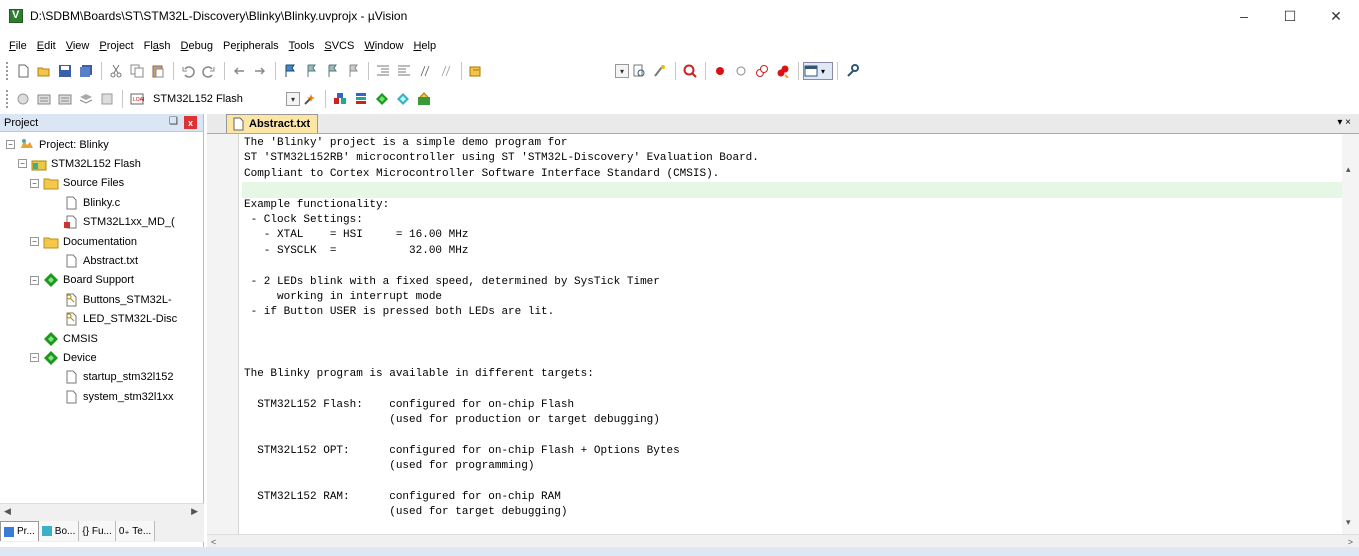  Describe the element at coordinates (239, 71) in the screenshot. I see `navigate-back-icon` at that location.